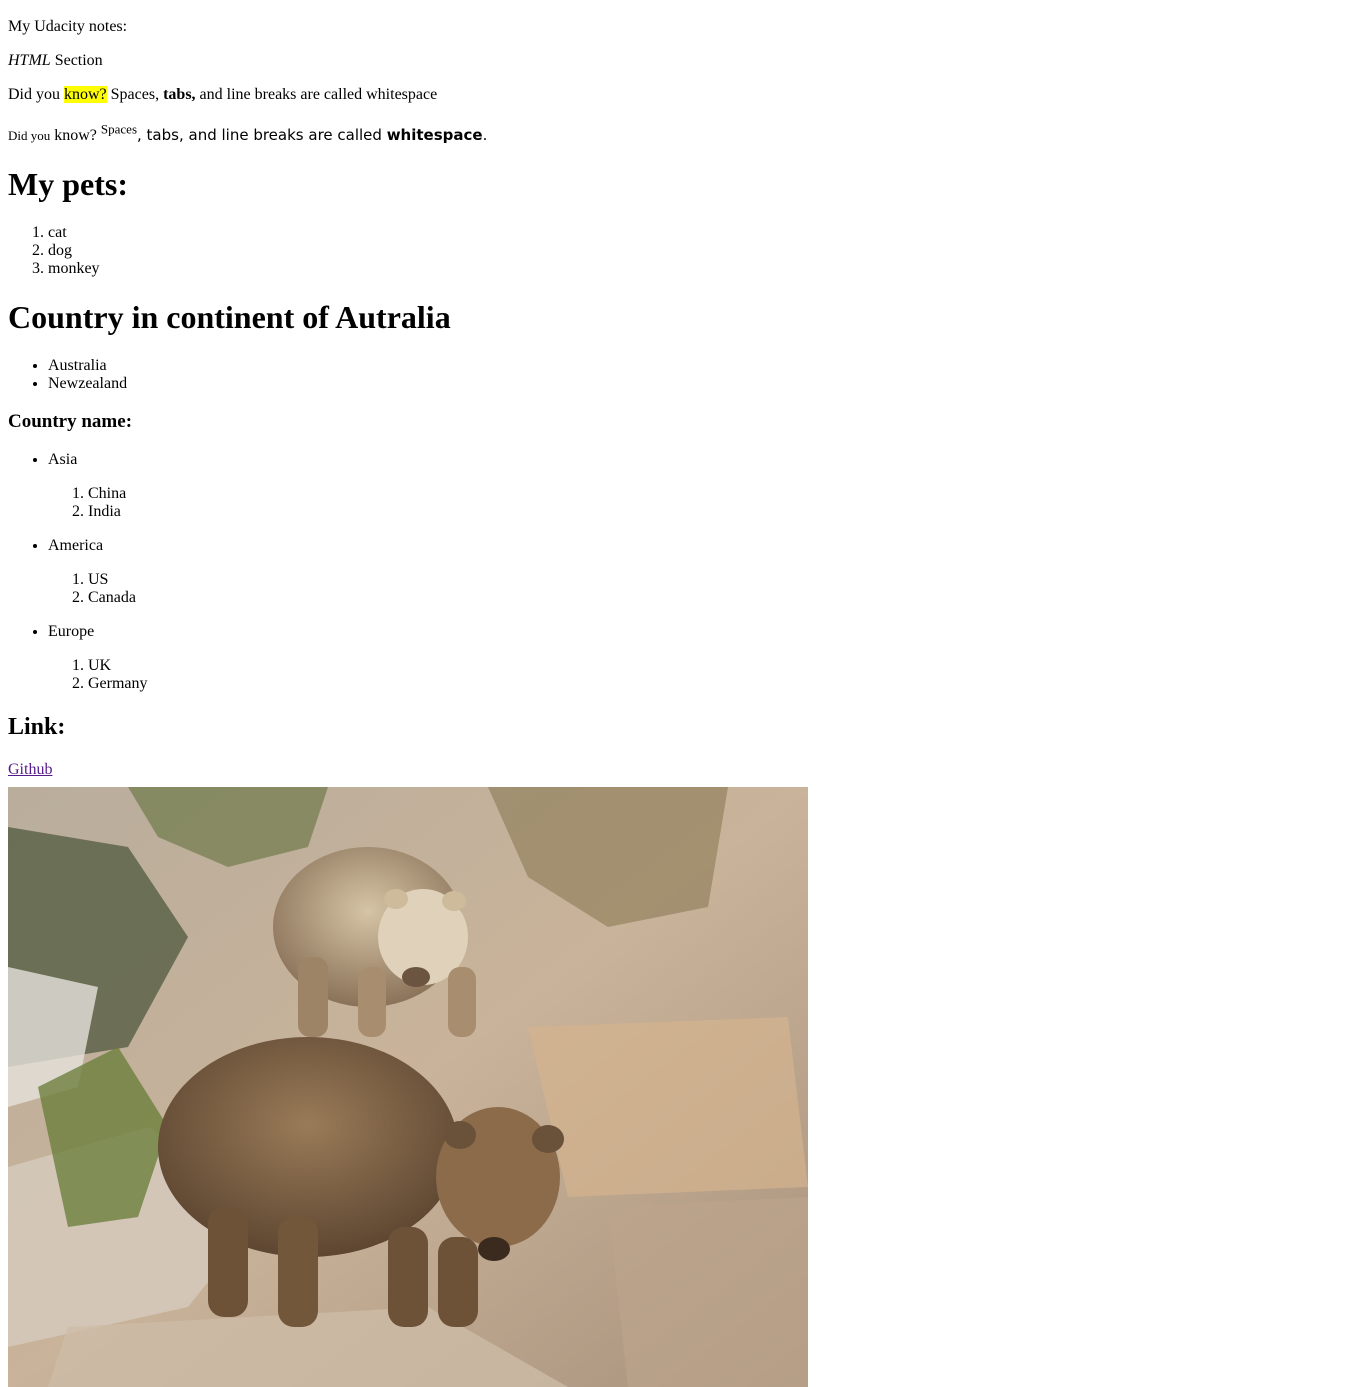 Image resolution: width=1349 pixels, height=1387 pixels. What do you see at coordinates (75, 135) in the screenshot?
I see `dyk2-text-a: know?` at bounding box center [75, 135].